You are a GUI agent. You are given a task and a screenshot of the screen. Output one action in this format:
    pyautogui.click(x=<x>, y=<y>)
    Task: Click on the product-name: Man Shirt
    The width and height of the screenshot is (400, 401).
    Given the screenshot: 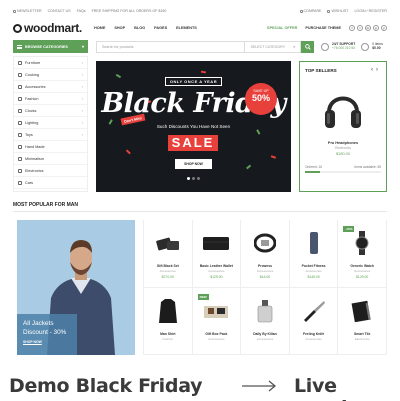 What is the action you would take?
    pyautogui.click(x=168, y=333)
    